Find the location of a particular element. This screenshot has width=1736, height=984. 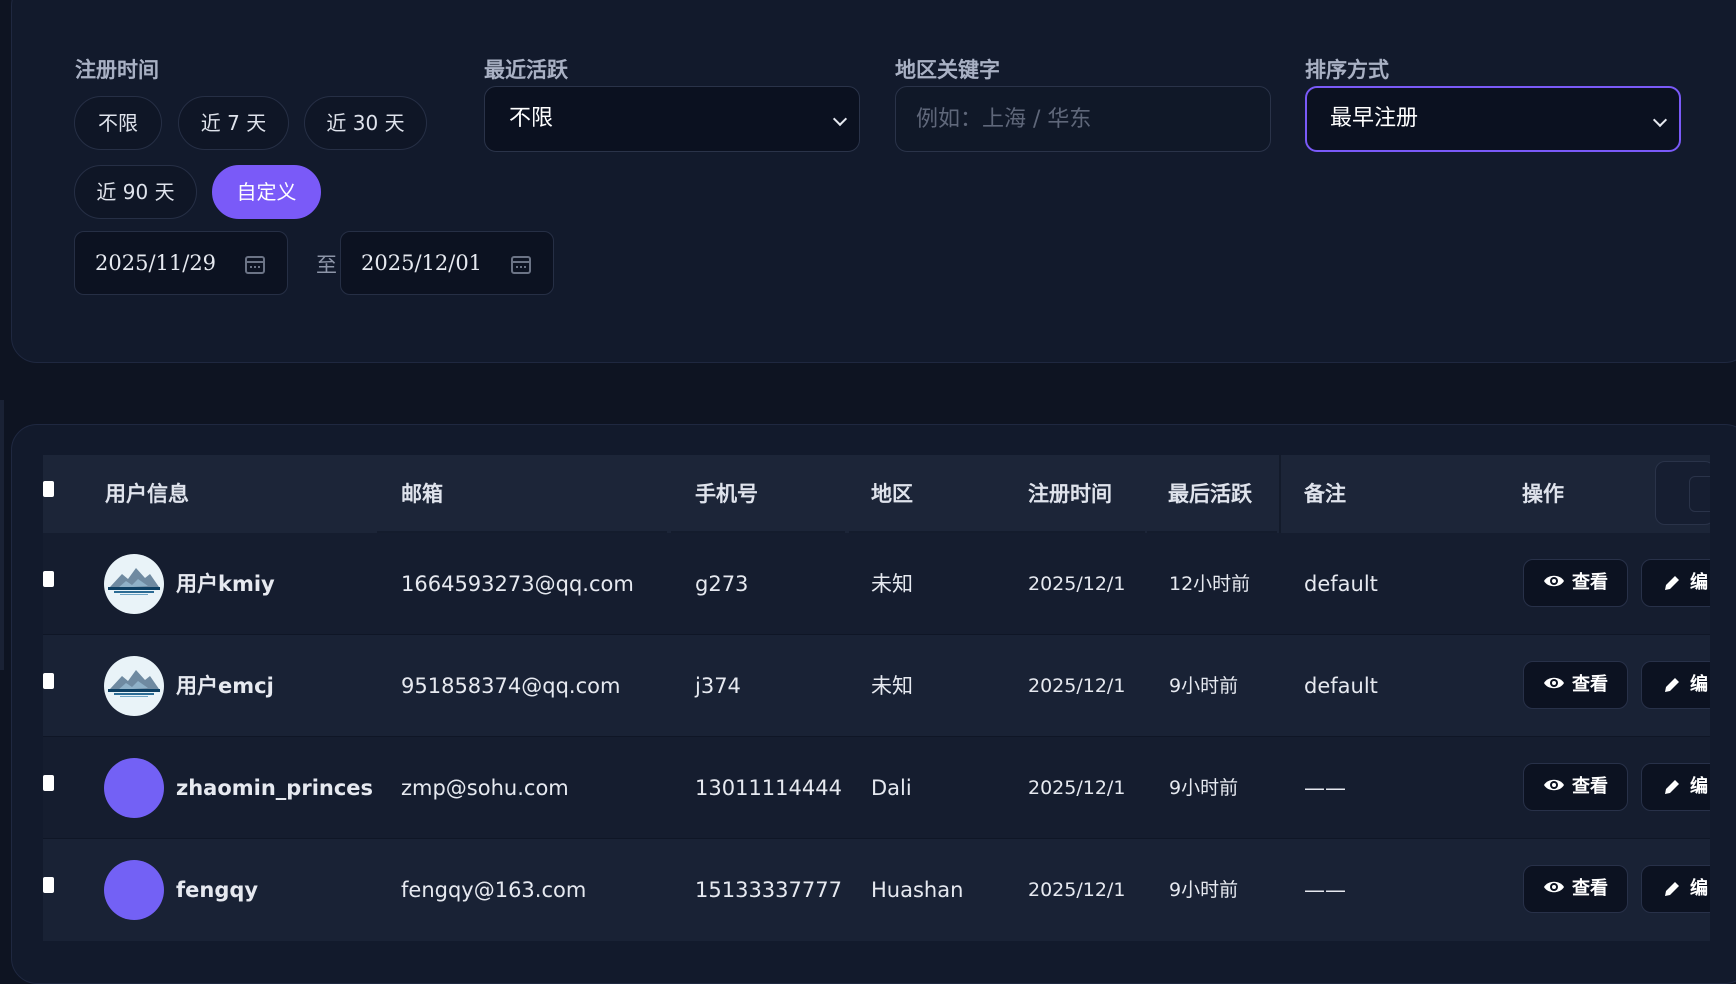

date-range-separator: 至 is located at coordinates (326, 265).